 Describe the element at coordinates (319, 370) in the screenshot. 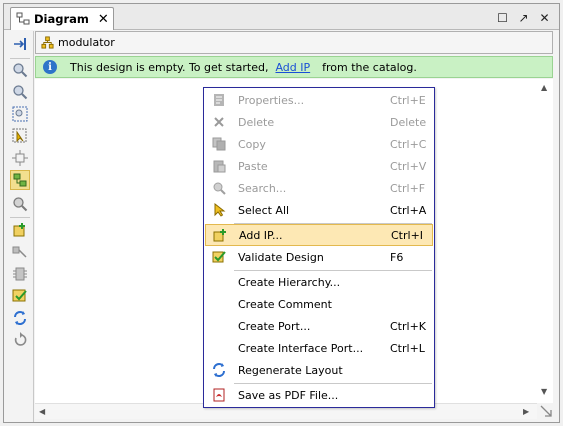

I see `menu-item-regenerate-layout: Regenerate Layout` at that location.